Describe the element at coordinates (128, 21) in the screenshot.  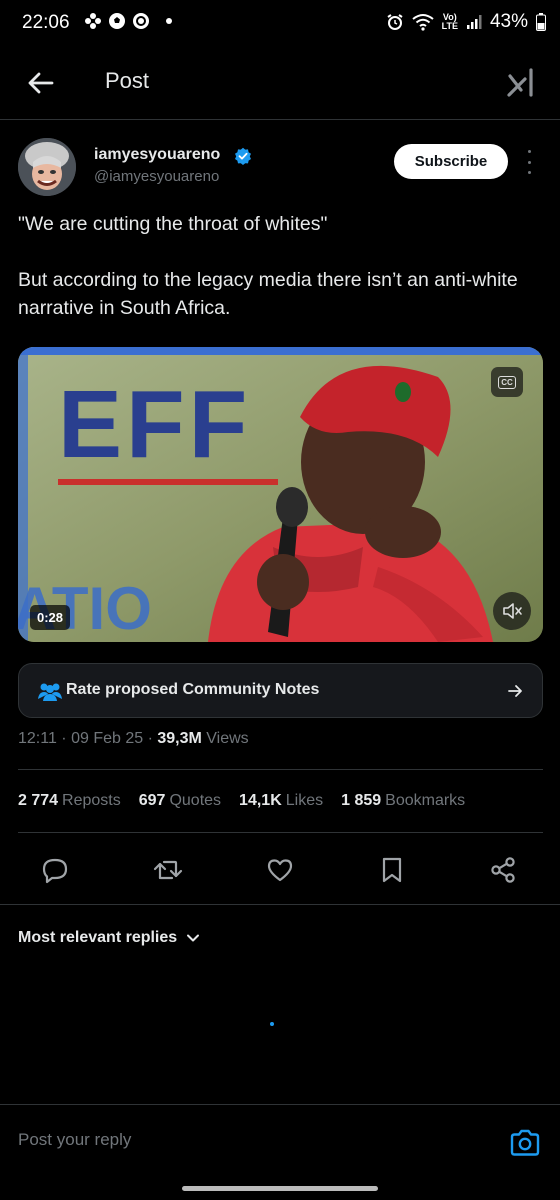
I see `notification-icons` at that location.